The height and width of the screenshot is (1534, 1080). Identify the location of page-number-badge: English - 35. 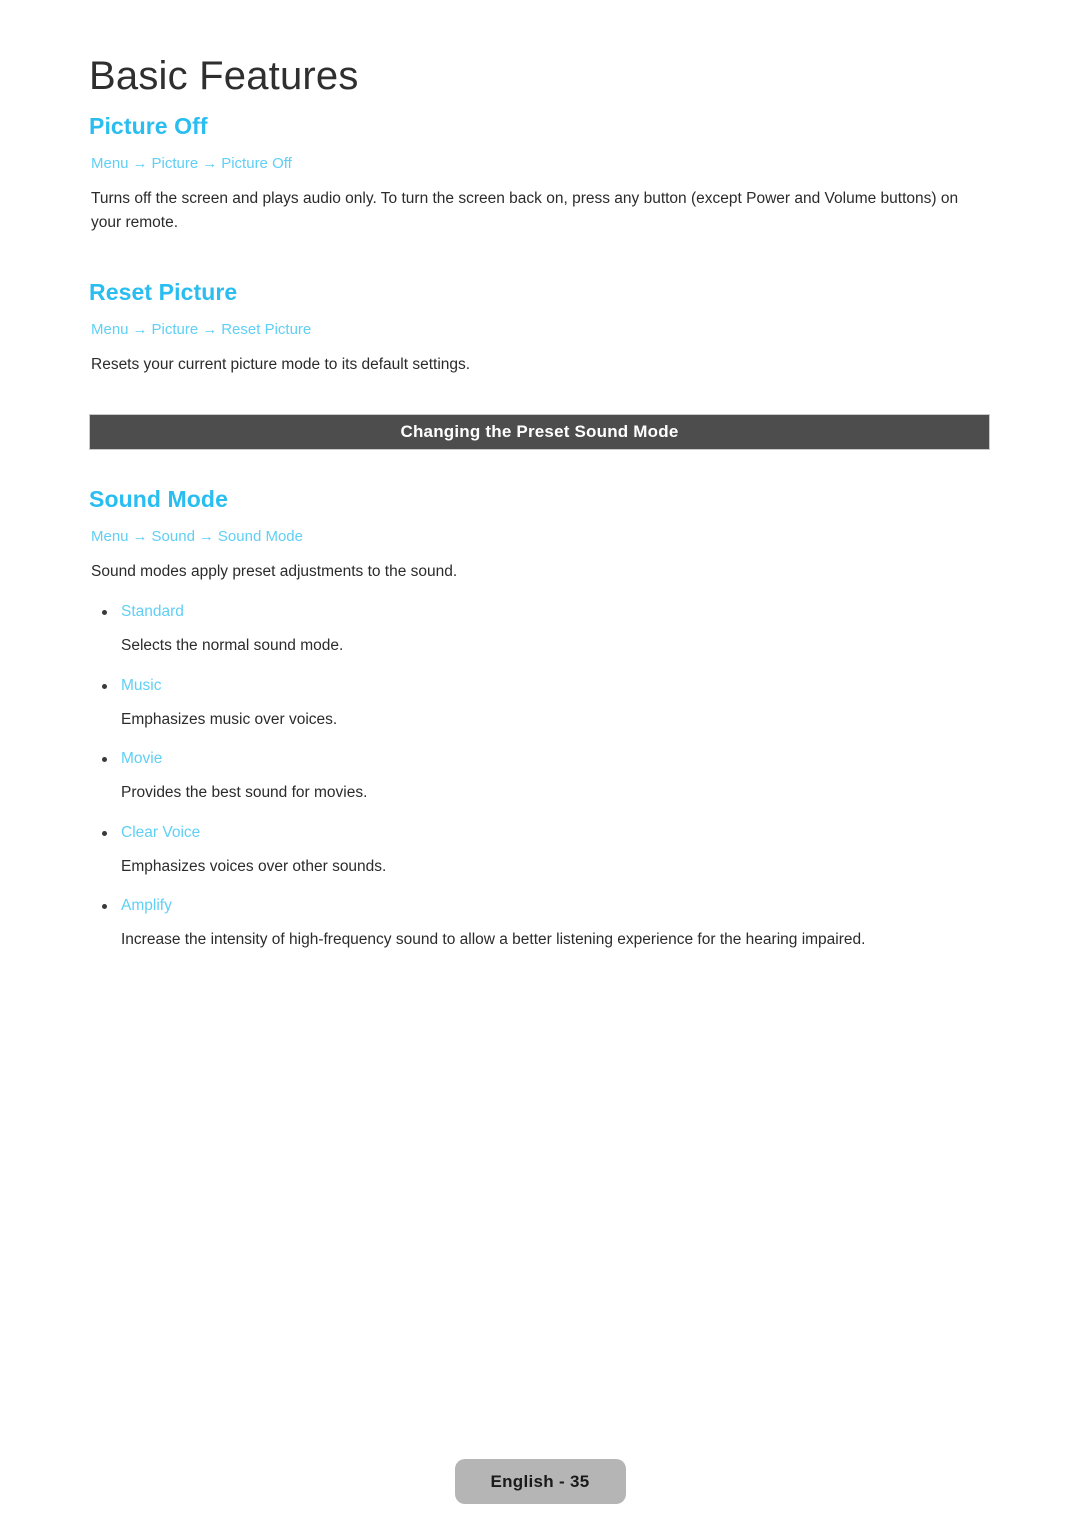
(540, 1481).